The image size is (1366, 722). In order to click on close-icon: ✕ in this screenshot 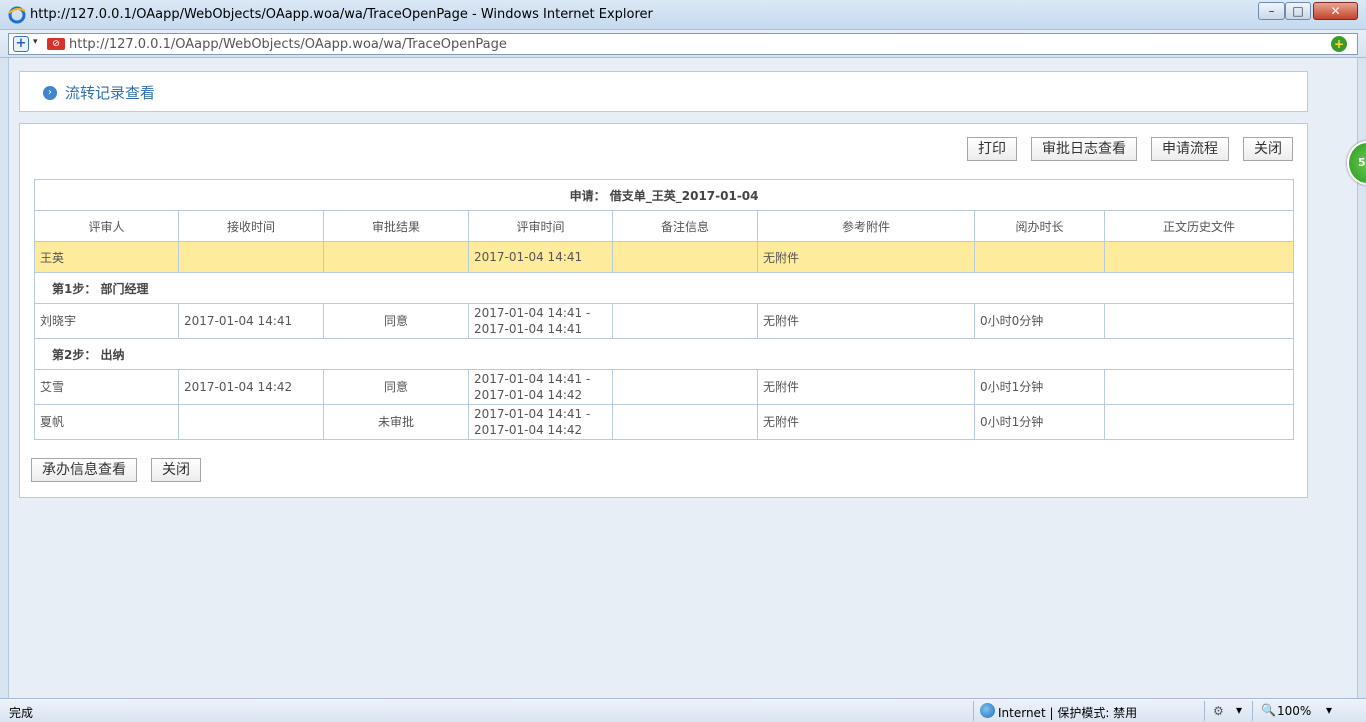, I will do `click(1335, 11)`.